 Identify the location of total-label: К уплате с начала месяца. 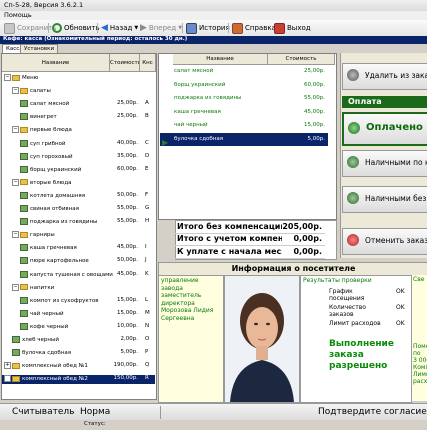
(229, 251).